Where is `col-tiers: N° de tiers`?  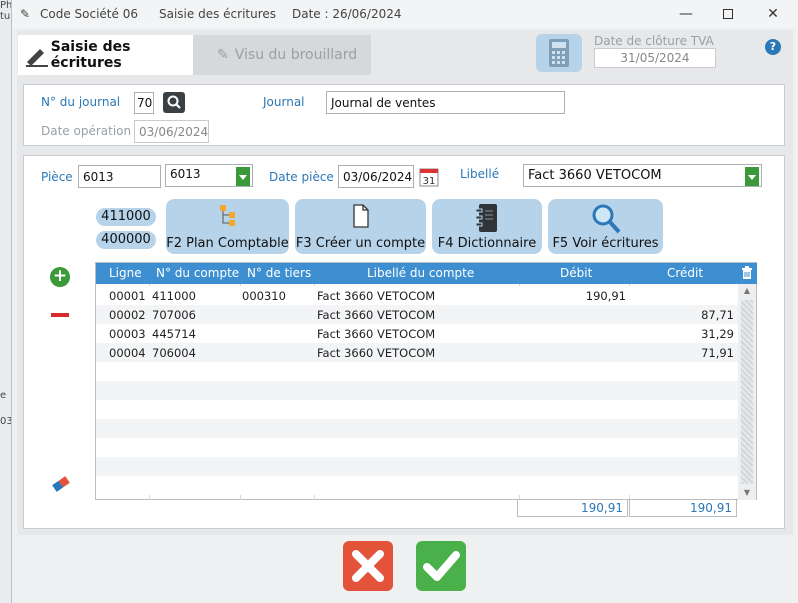 col-tiers: N° de tiers is located at coordinates (279, 273).